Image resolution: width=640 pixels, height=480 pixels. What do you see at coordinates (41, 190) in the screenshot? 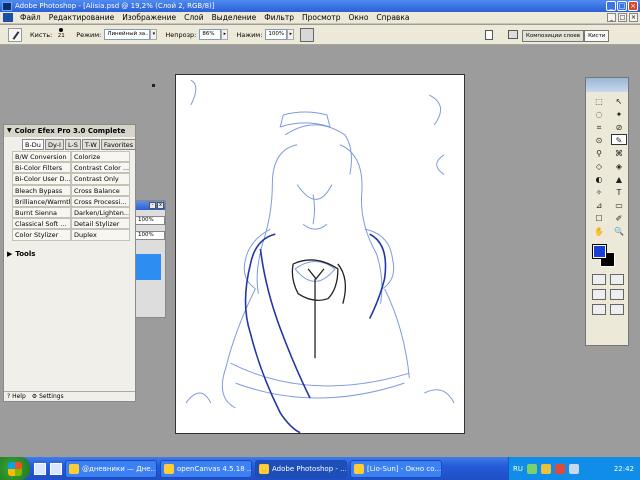
I see `filter-item: Bleach Bypass` at bounding box center [41, 190].